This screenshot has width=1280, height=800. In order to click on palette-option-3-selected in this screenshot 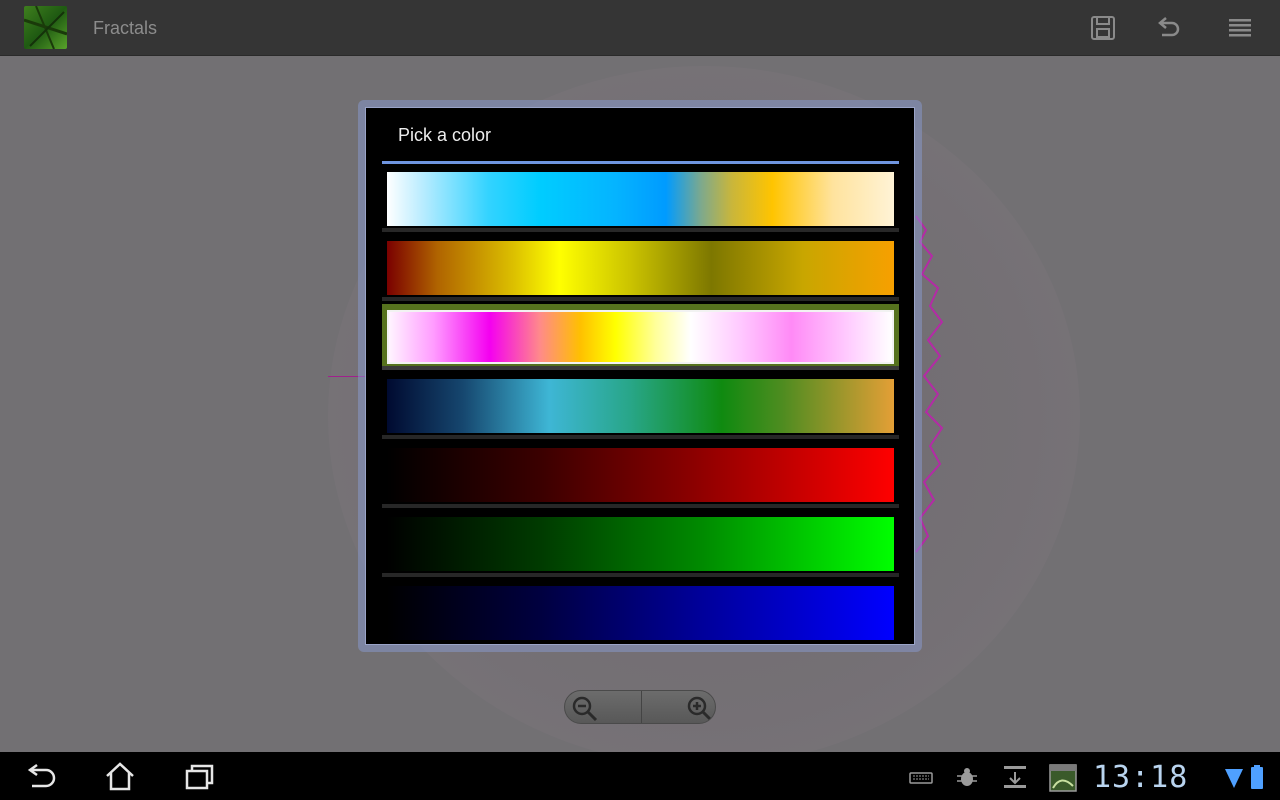, I will do `click(640, 337)`.